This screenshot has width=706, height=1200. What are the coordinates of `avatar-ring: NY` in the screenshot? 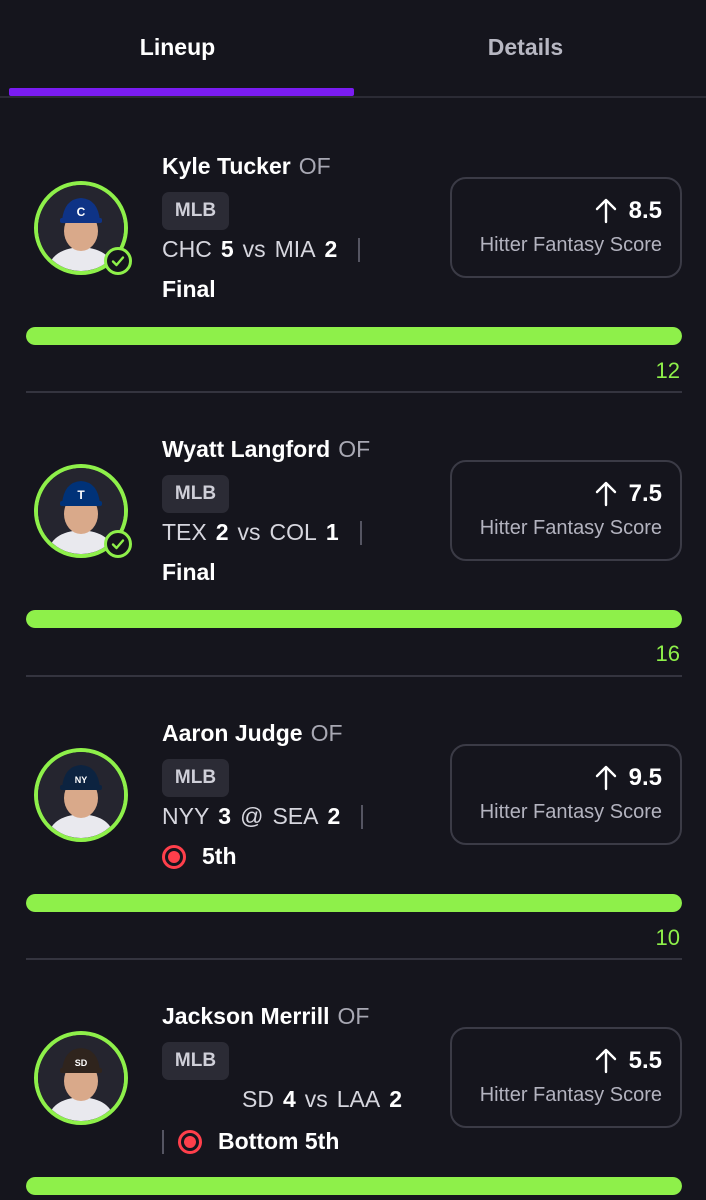 It's located at (81, 795).